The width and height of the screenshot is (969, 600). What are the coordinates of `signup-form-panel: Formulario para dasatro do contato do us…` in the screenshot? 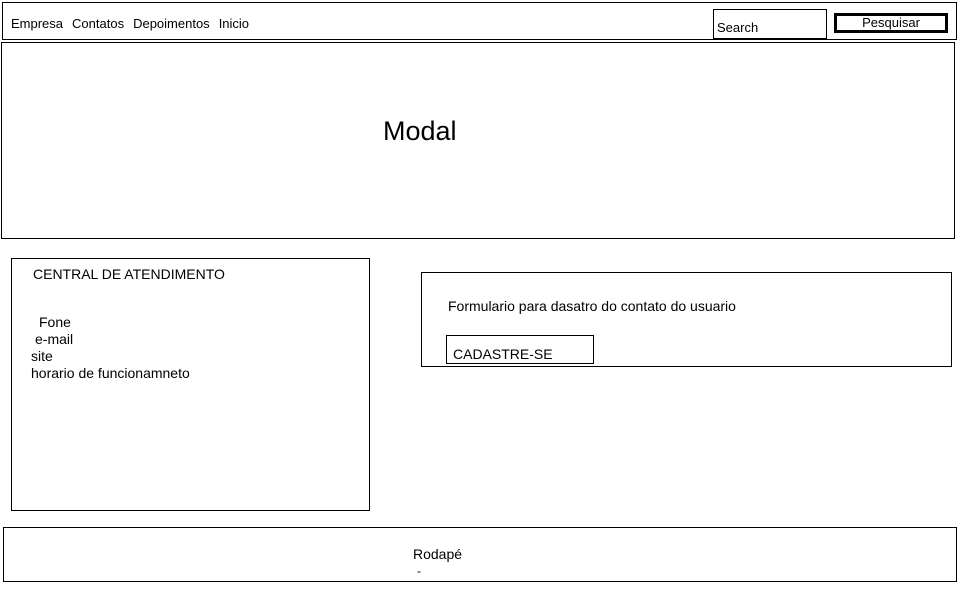 It's located at (686, 319).